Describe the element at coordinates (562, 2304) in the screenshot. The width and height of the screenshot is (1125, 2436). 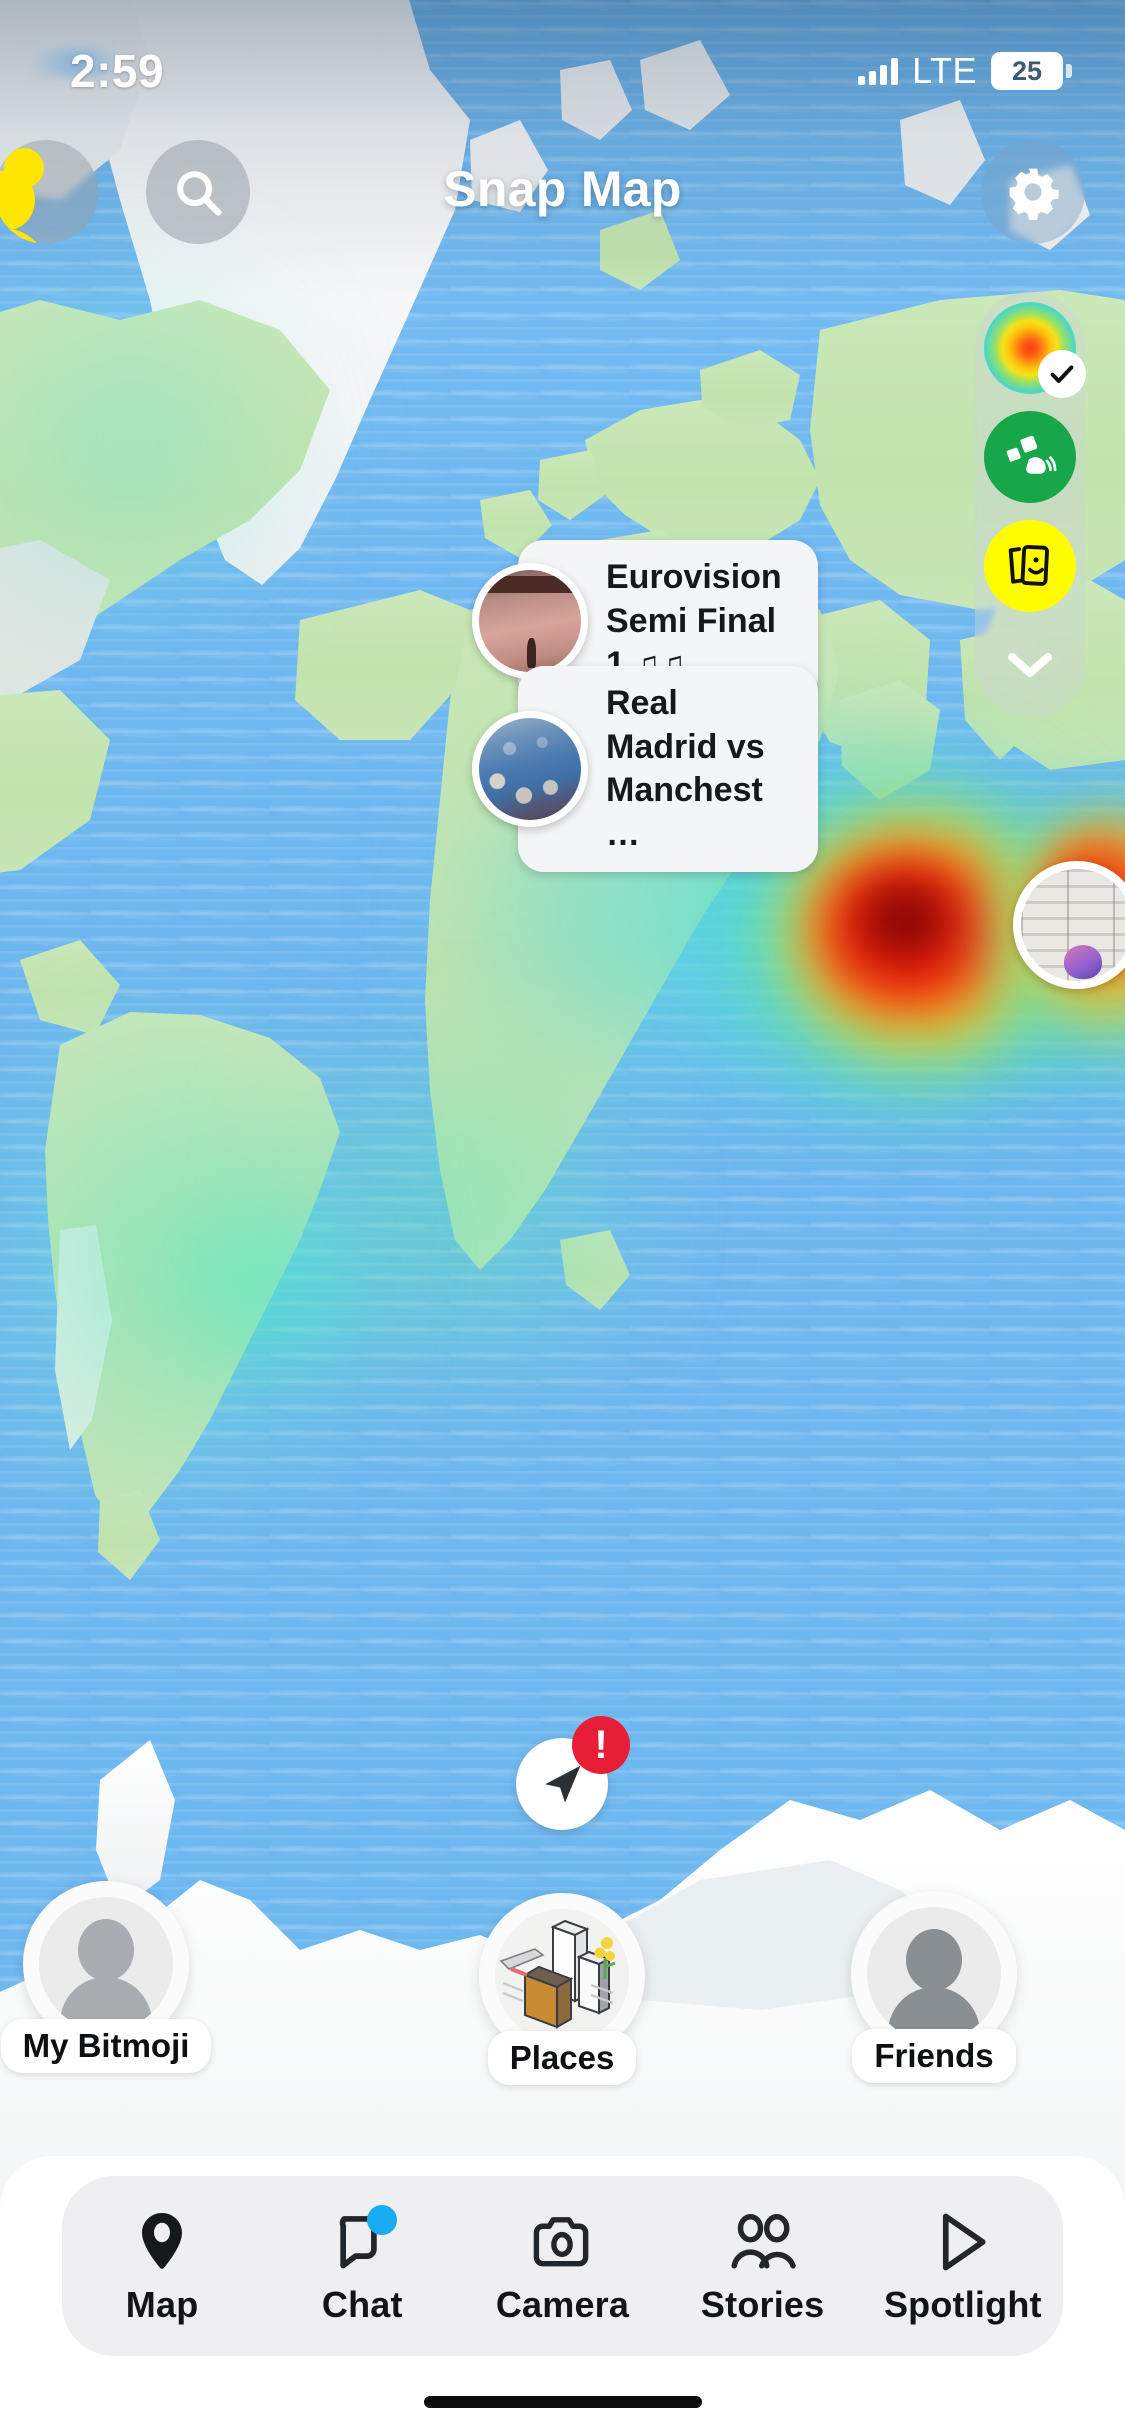
I see `nav-label-camera: Camera` at that location.